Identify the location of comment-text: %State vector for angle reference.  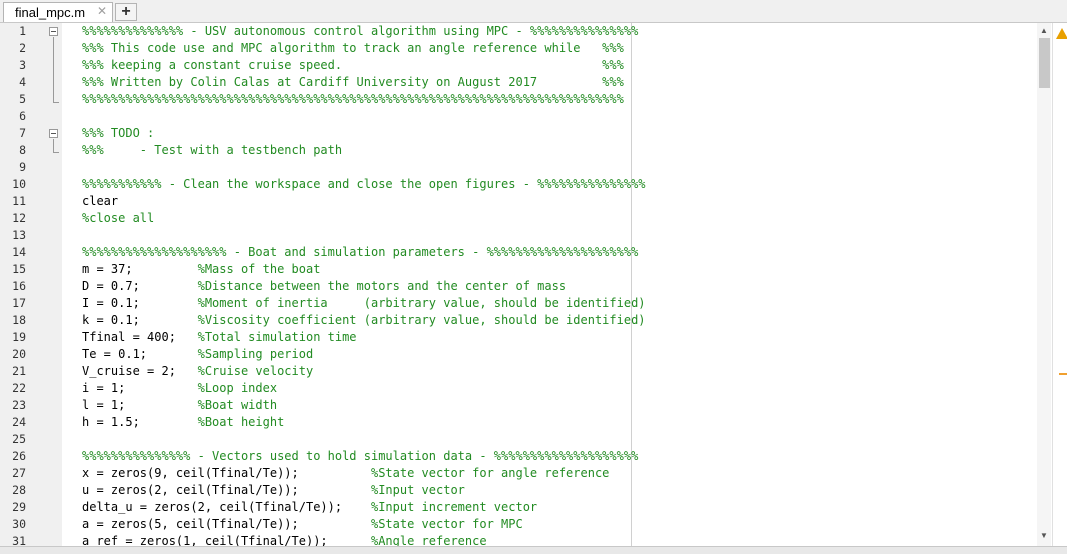
(490, 473).